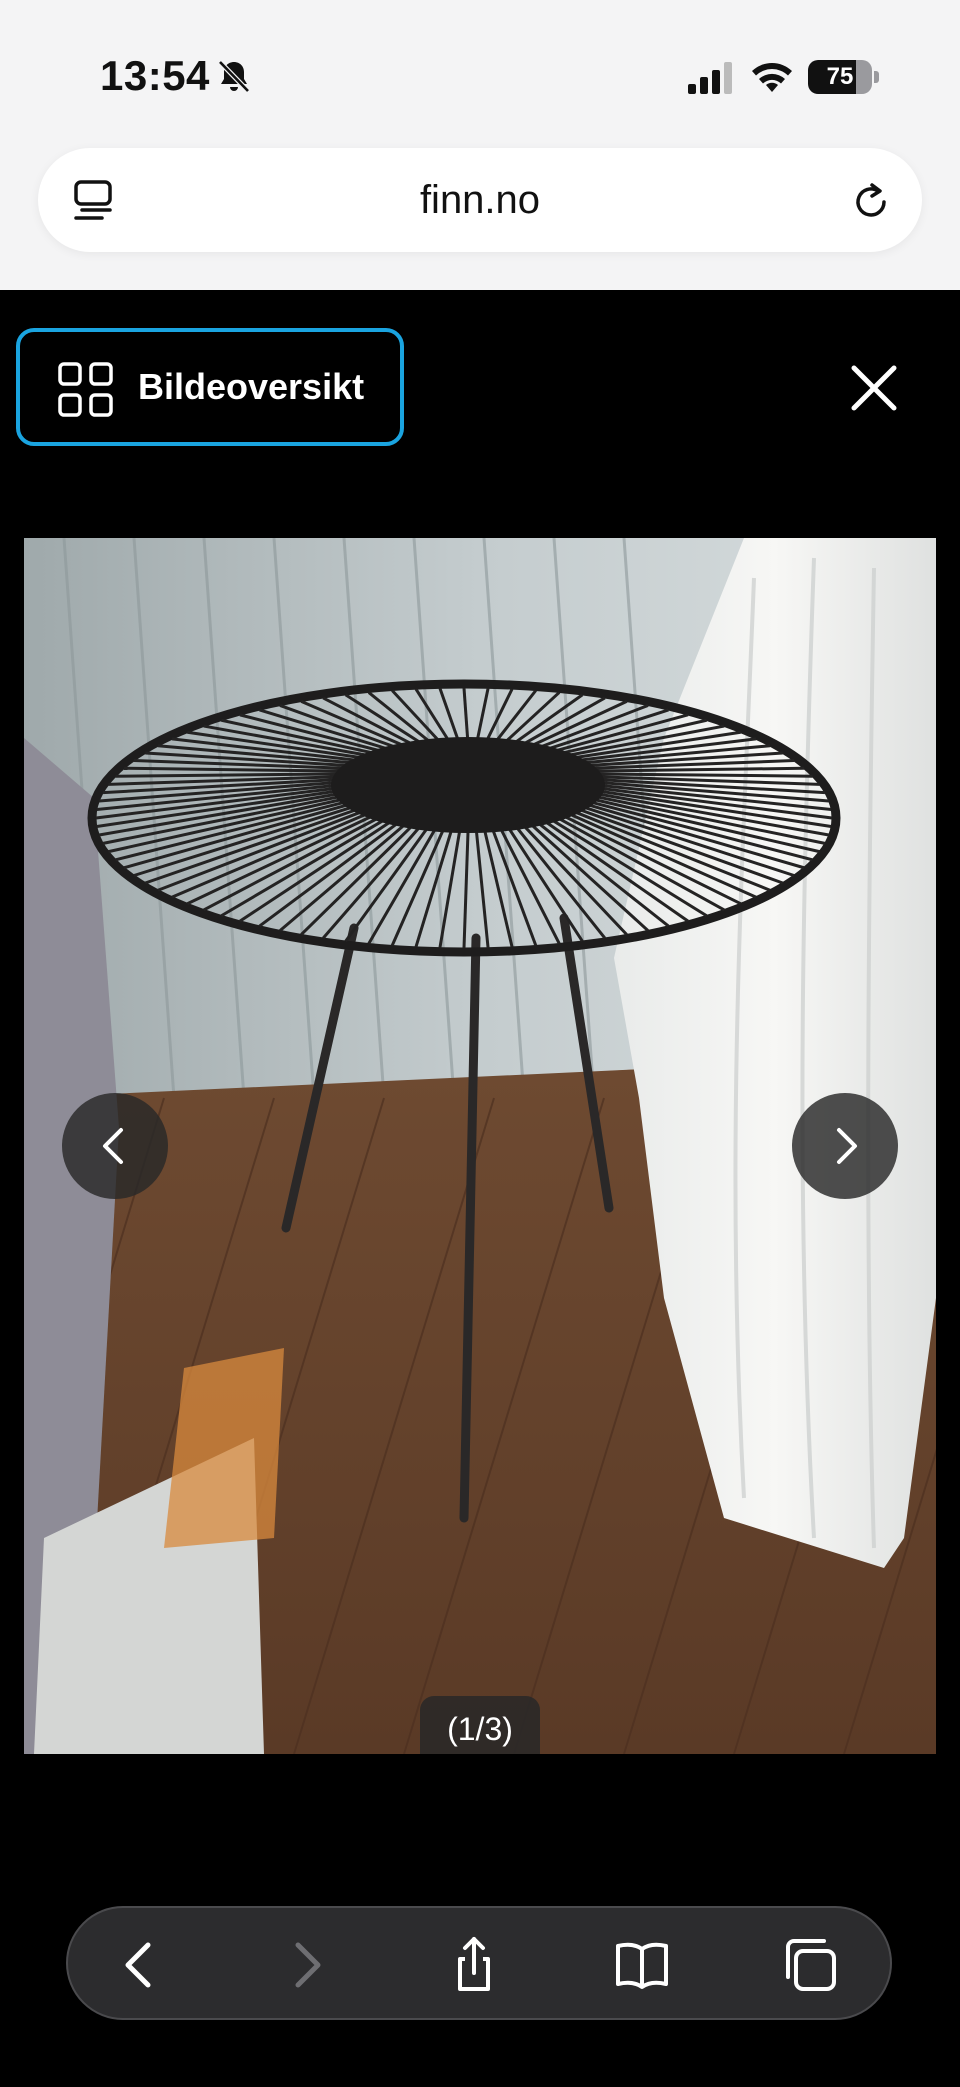 The image size is (960, 2087). Describe the element at coordinates (480, 70) in the screenshot. I see `status-bar: 13:54 75` at that location.